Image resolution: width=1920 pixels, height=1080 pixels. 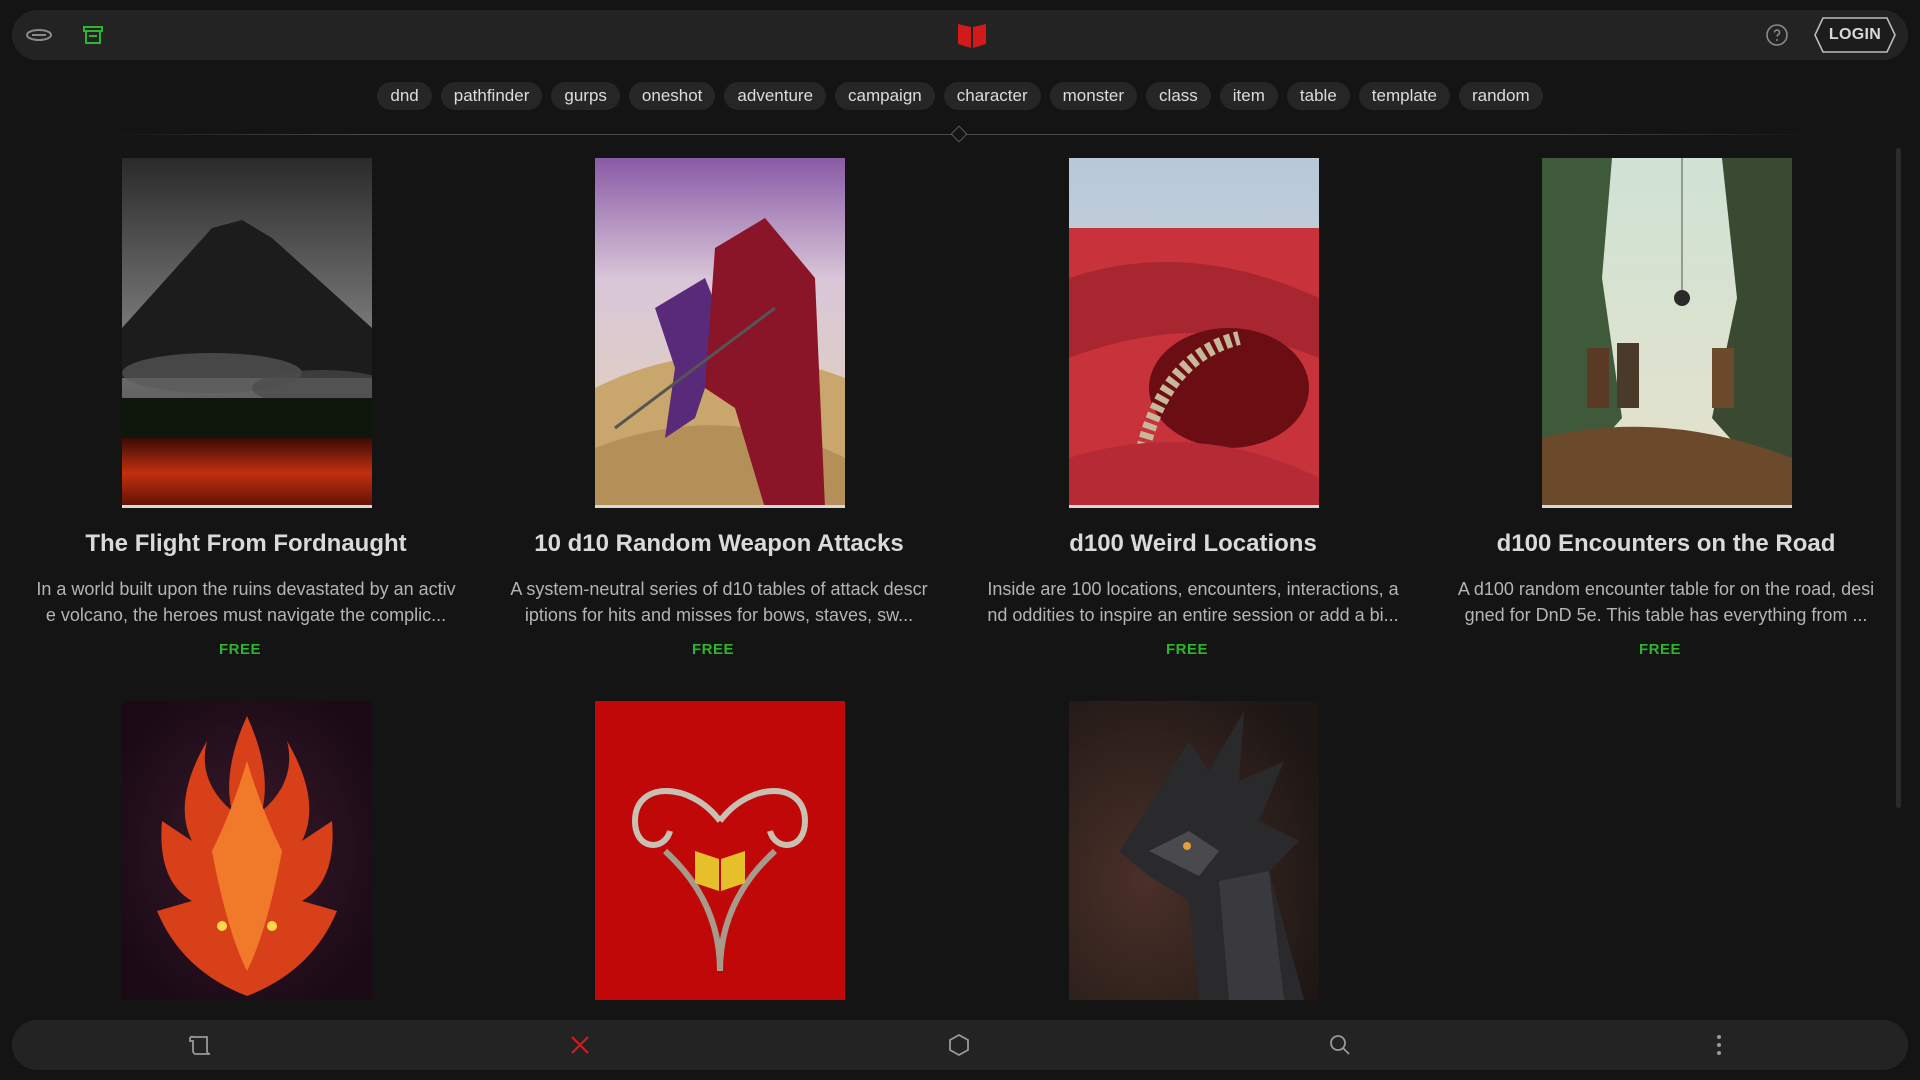 I want to click on top-bar, so click(x=960, y=35).